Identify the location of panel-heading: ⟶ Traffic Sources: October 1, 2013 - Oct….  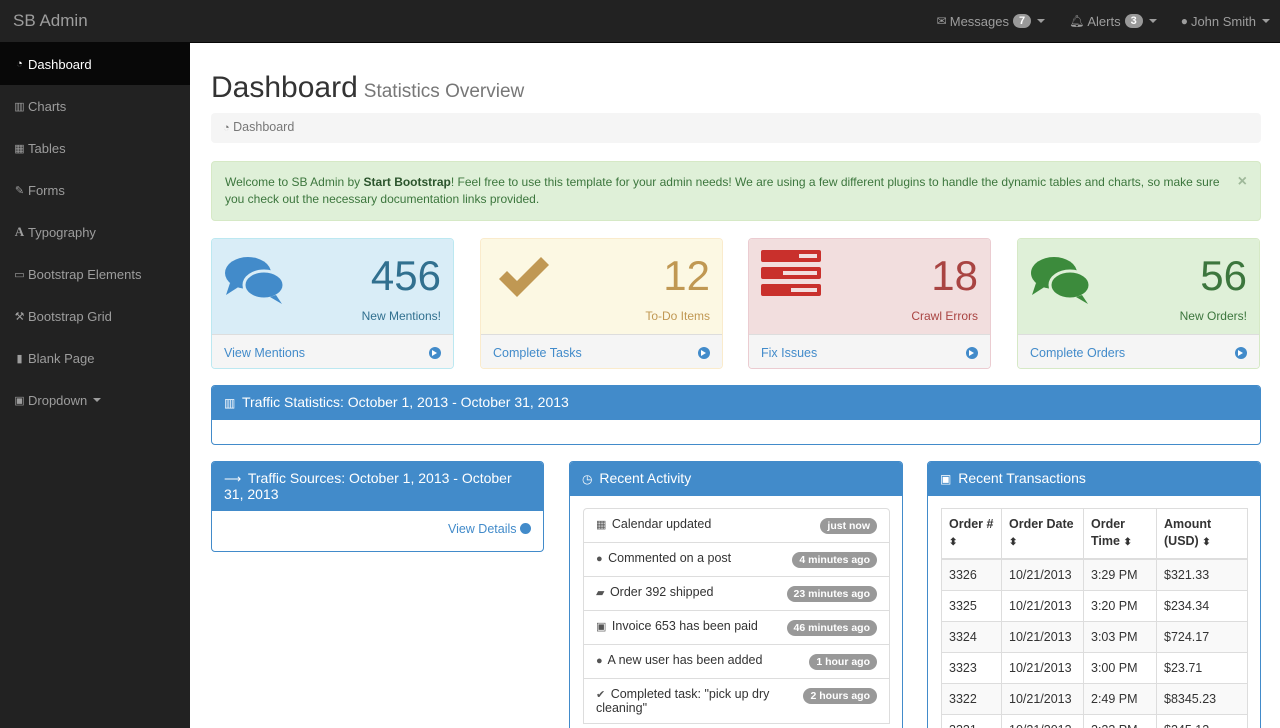
(377, 486).